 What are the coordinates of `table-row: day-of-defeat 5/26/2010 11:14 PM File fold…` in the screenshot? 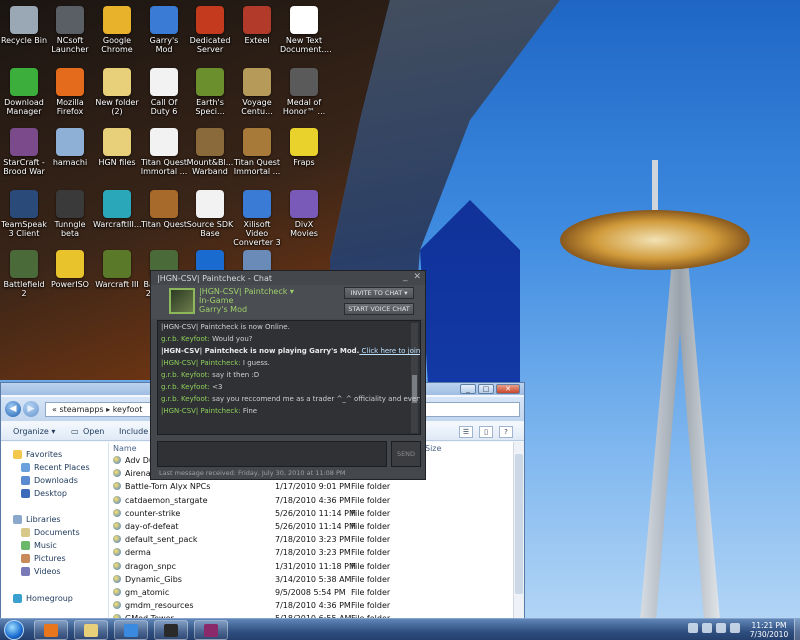 It's located at (309, 526).